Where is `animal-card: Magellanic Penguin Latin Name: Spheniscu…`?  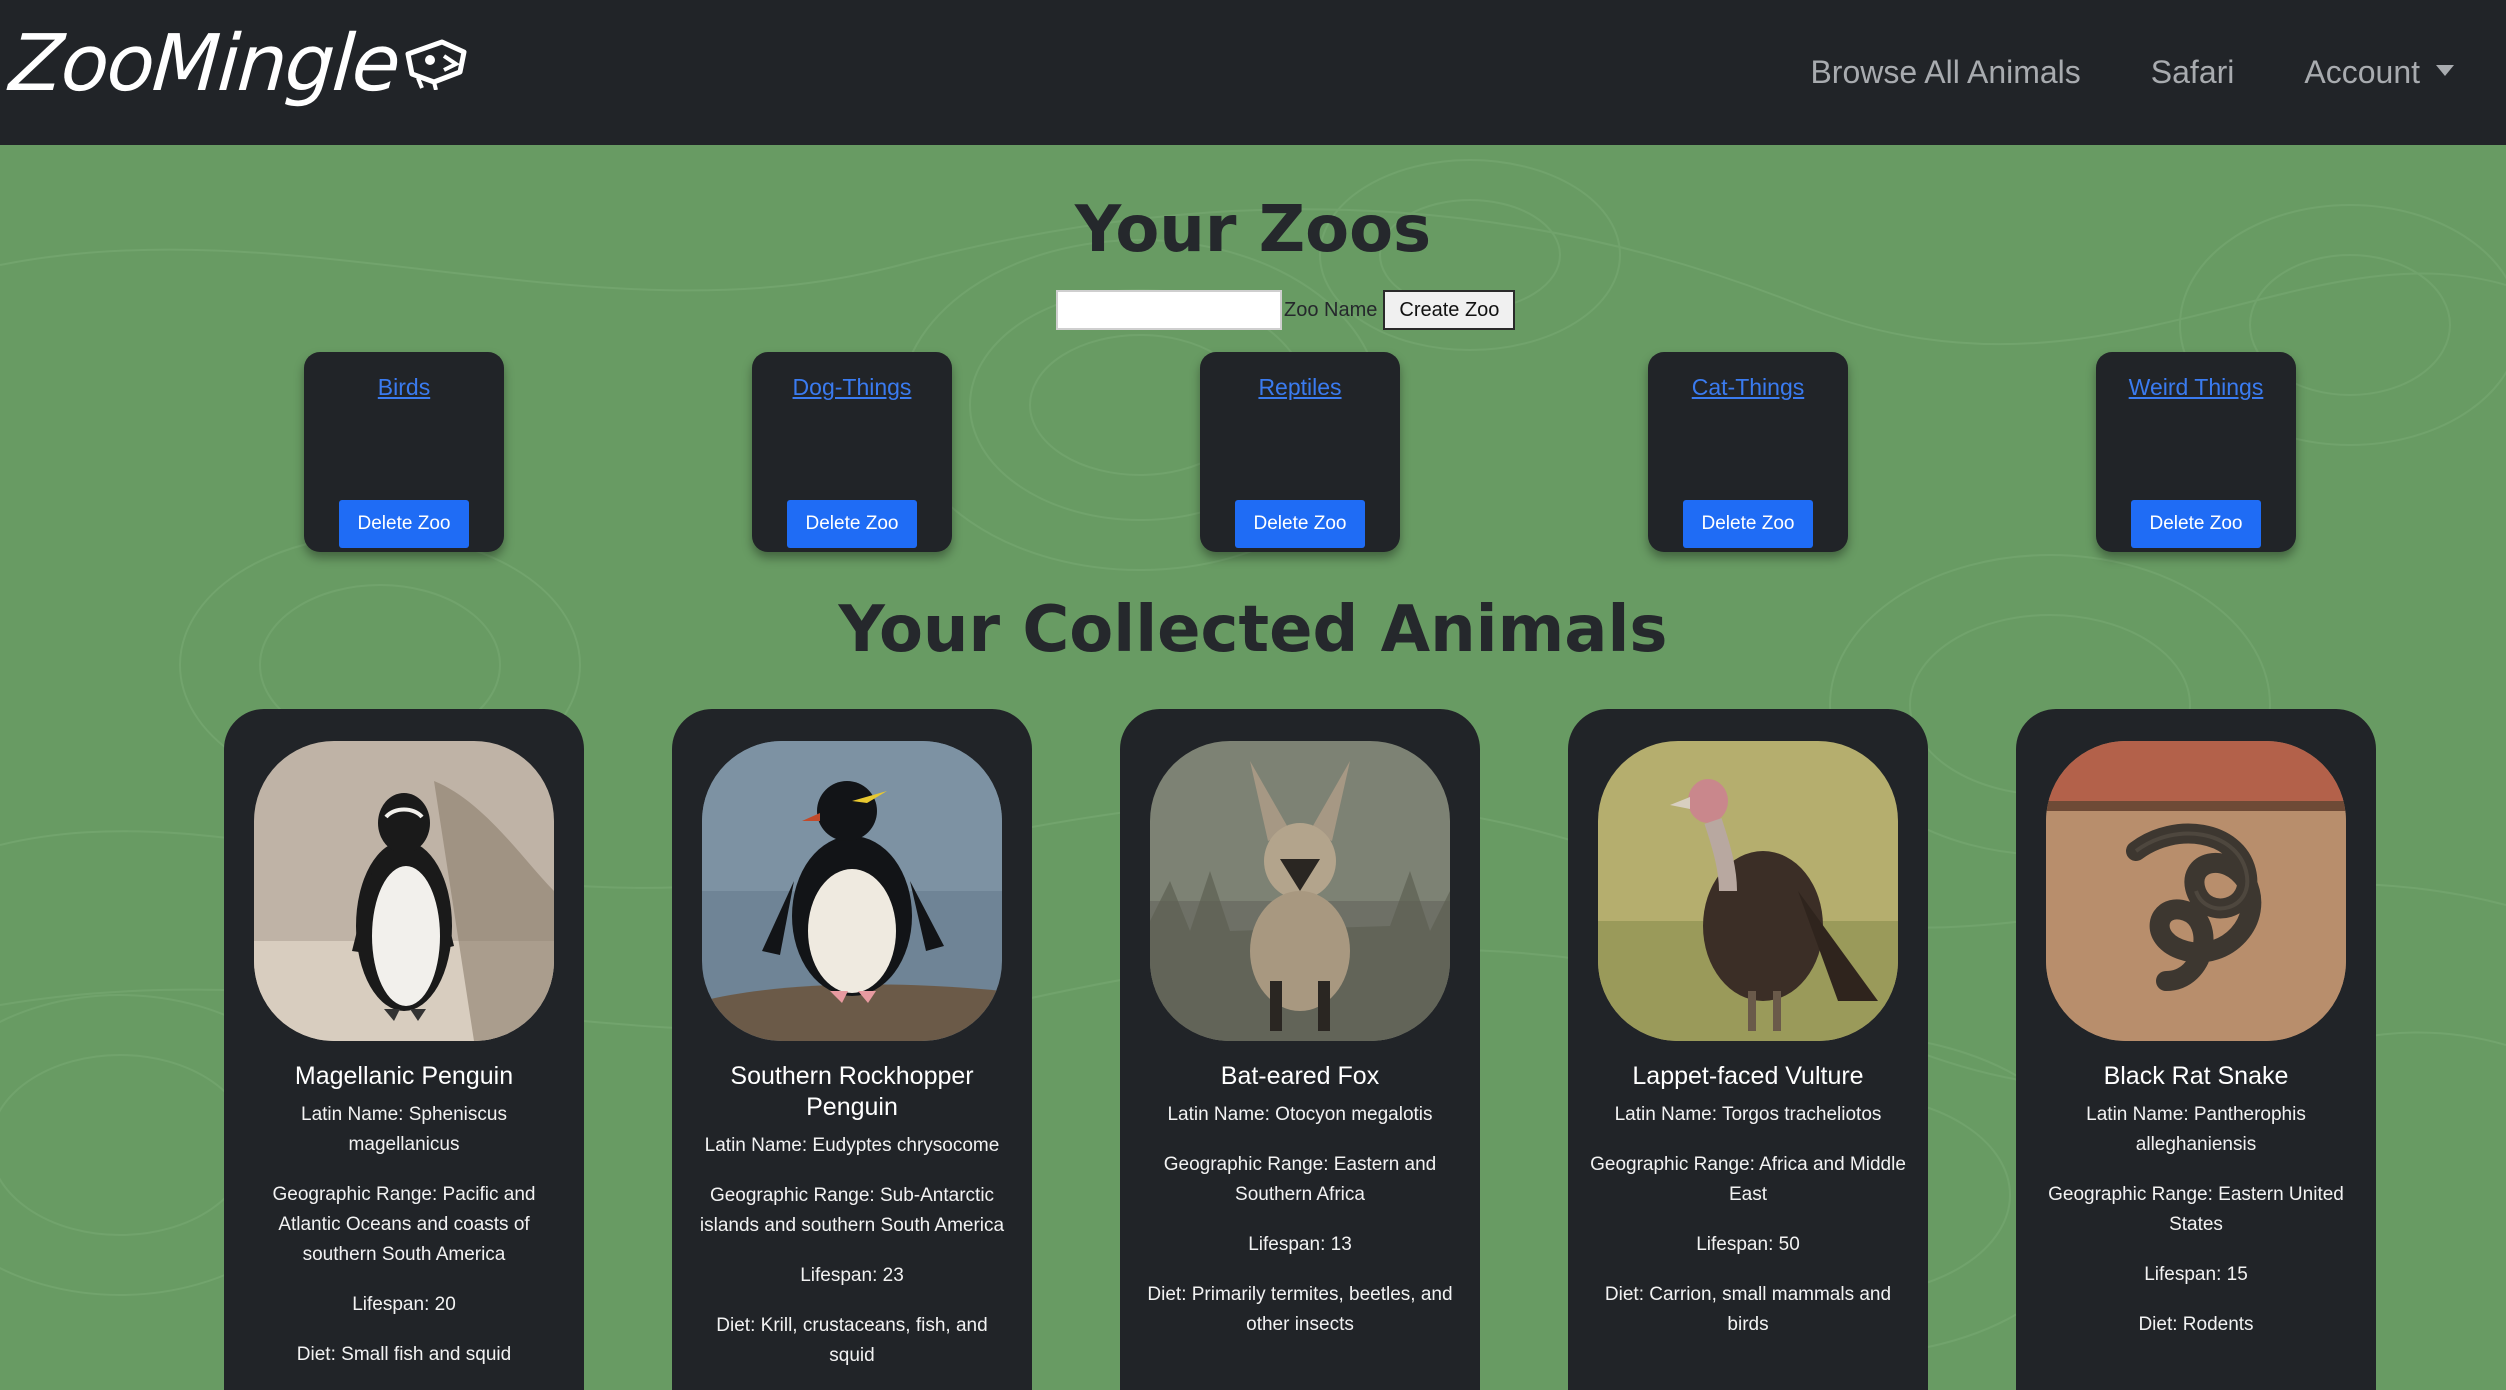
animal-card: Magellanic Penguin Latin Name: Spheniscu… is located at coordinates (404, 1049).